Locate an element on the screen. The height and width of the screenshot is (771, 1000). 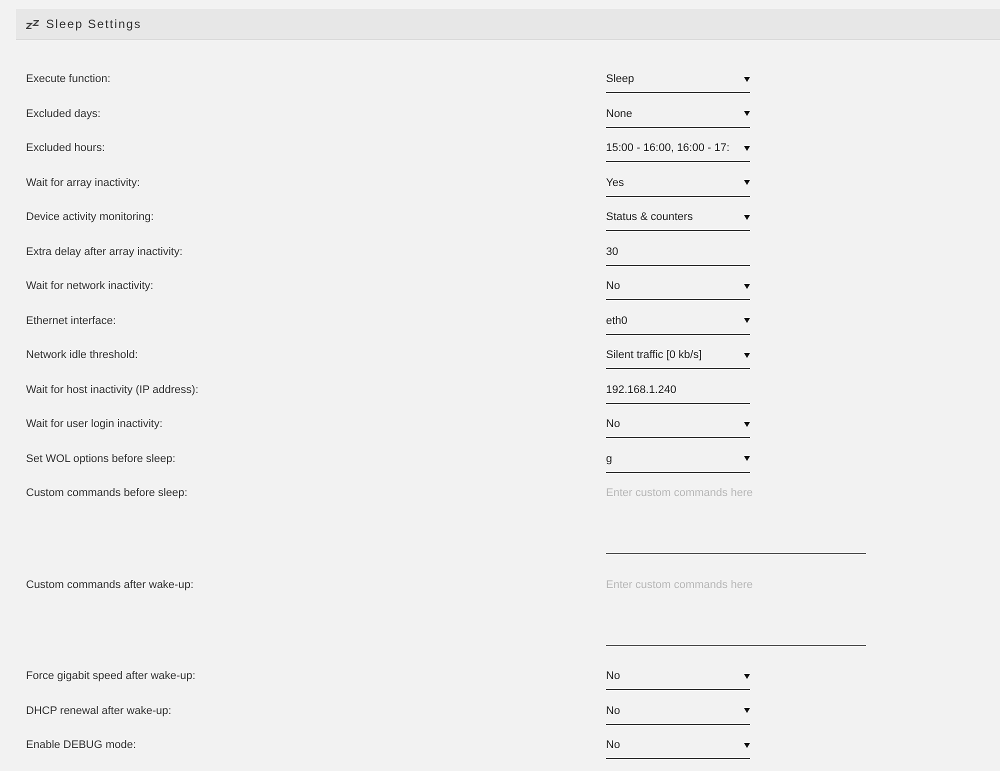
setting-label: Execute function: is located at coordinates (69, 79).